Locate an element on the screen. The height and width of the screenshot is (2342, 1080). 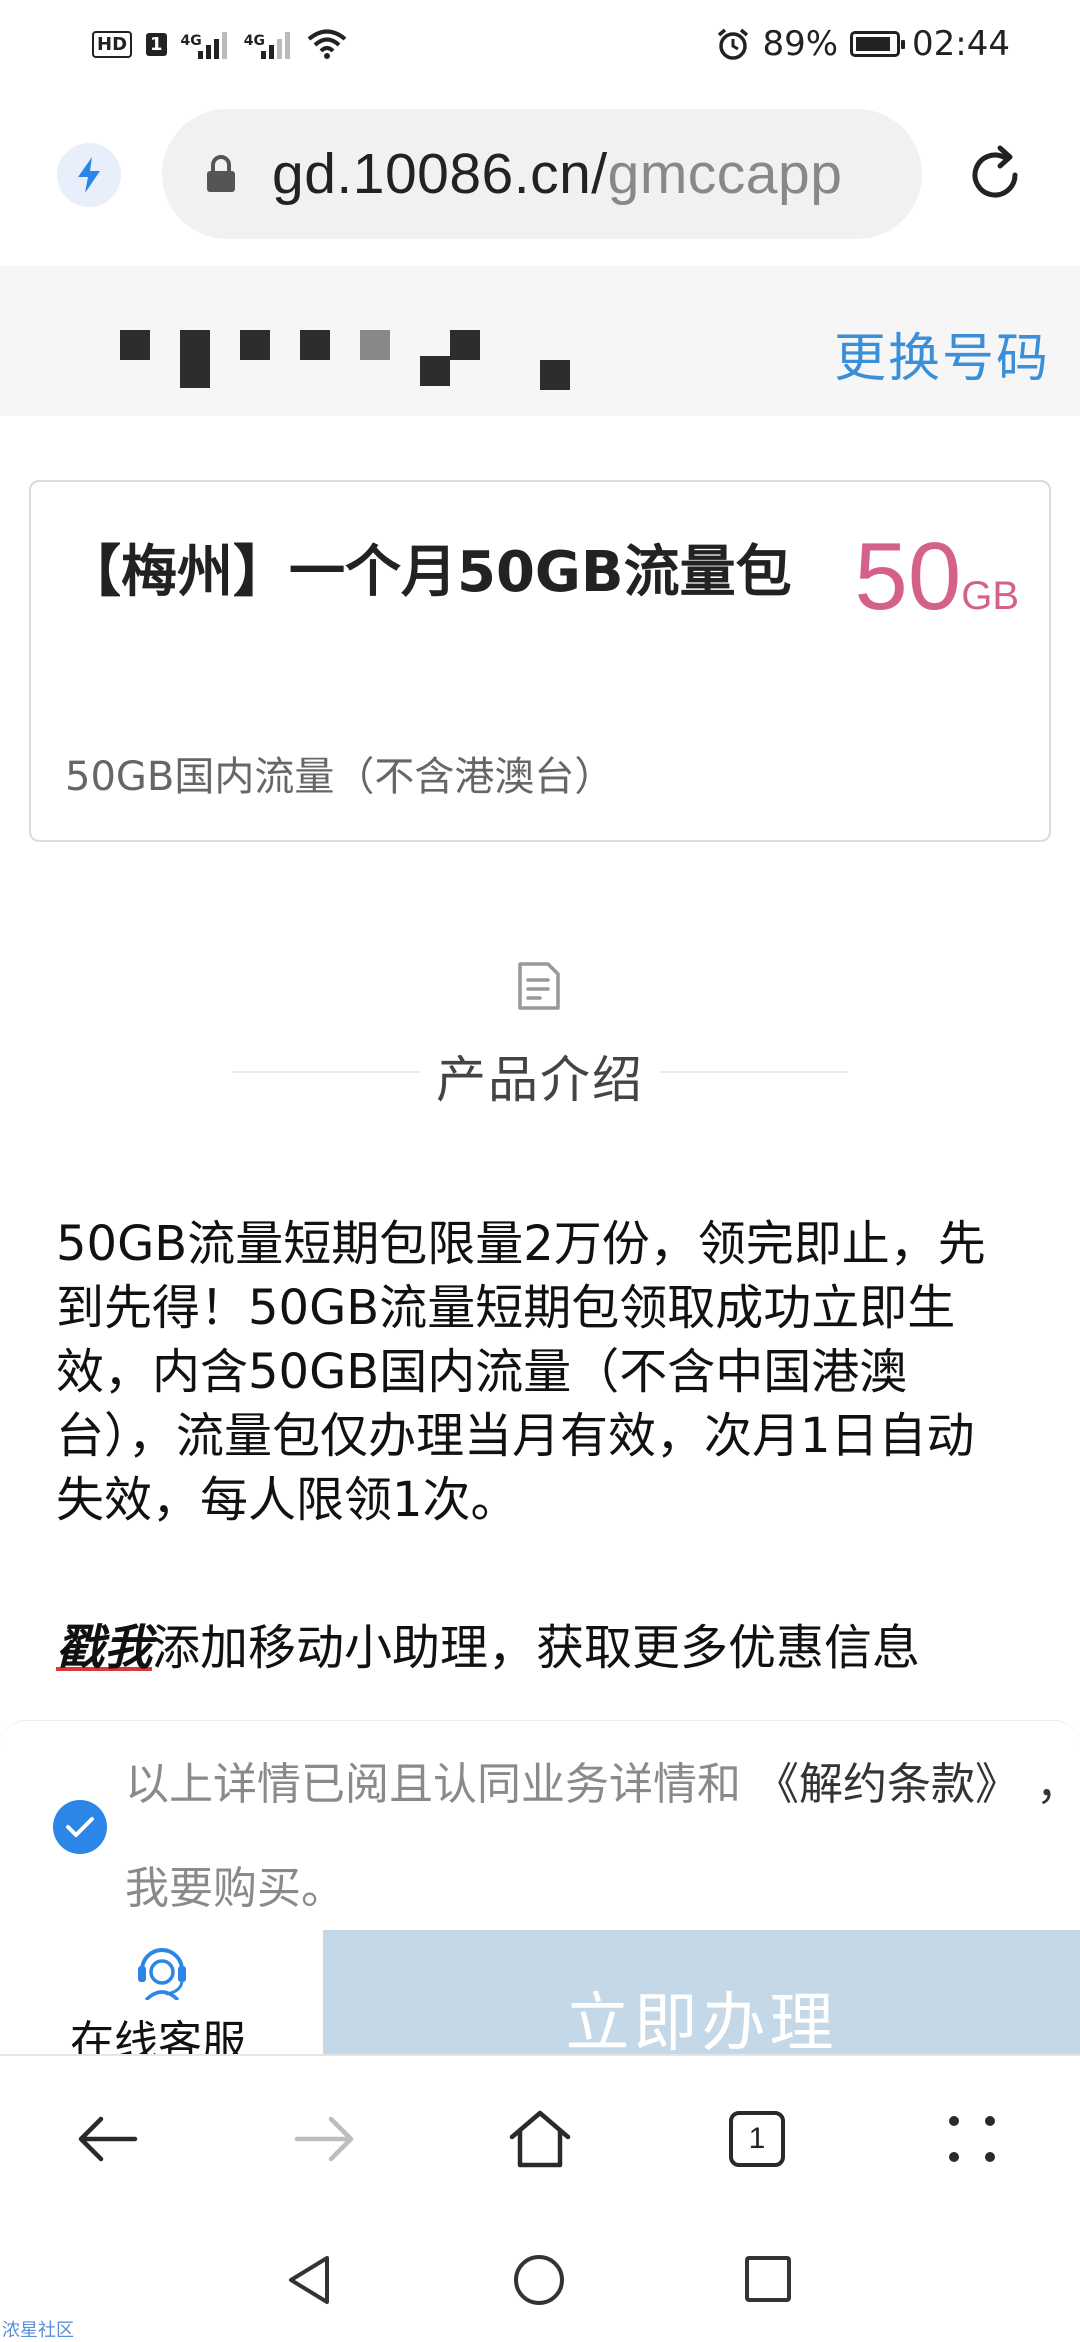
amount-value: 50 is located at coordinates (908, 576).